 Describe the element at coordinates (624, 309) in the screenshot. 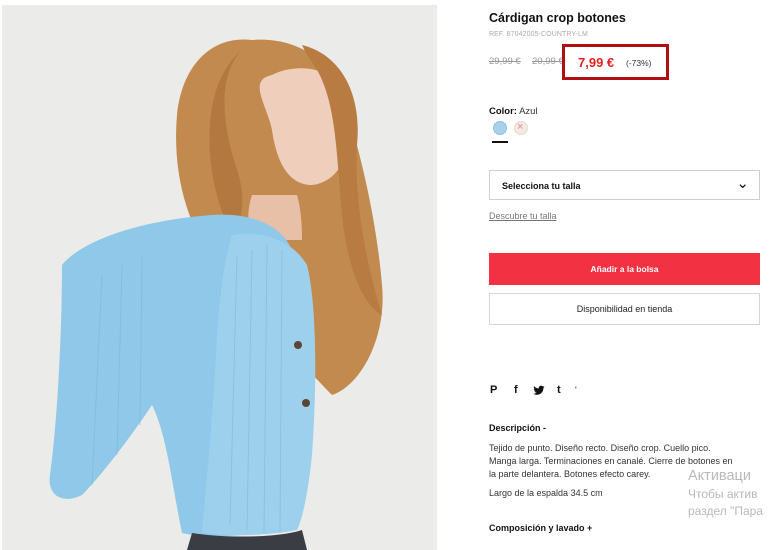

I see `store-availability-button: Disponibilidad en tienda` at that location.